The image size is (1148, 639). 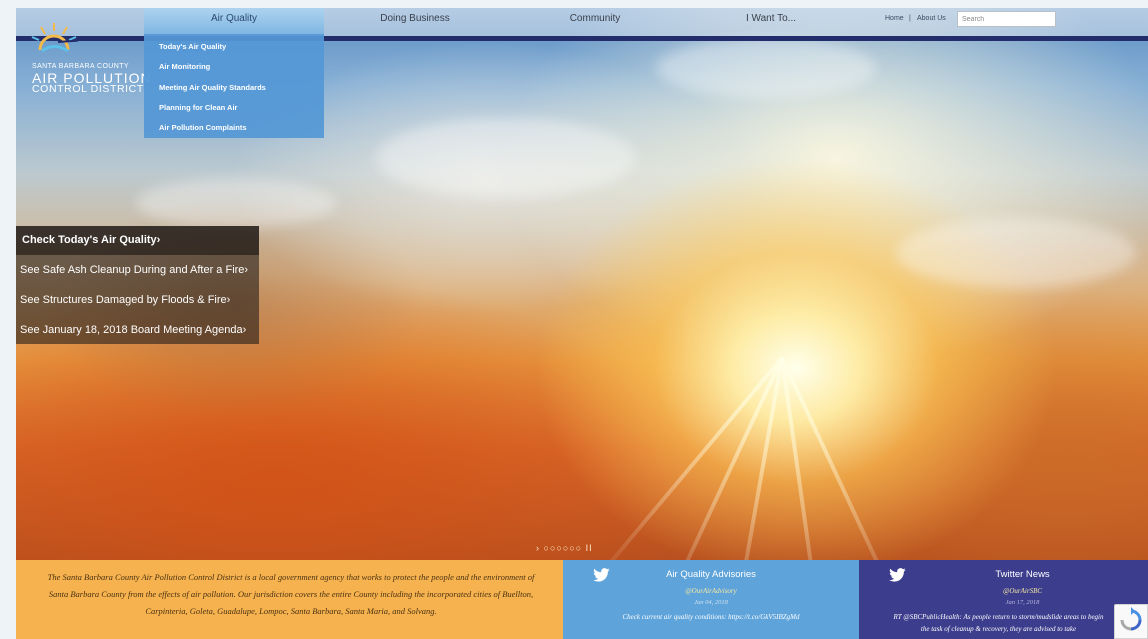 I want to click on dropdown-complaints: Air Pollution Complaints, so click(x=203, y=127).